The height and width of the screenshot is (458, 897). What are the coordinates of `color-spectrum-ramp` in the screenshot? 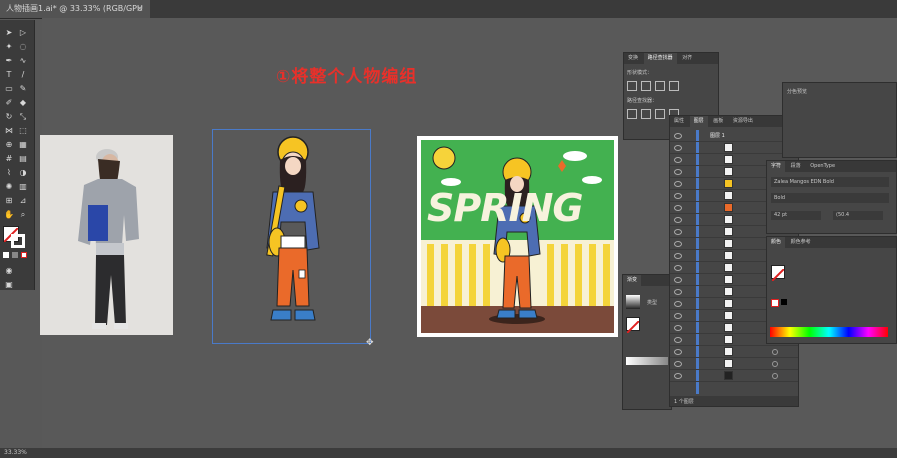 It's located at (829, 332).